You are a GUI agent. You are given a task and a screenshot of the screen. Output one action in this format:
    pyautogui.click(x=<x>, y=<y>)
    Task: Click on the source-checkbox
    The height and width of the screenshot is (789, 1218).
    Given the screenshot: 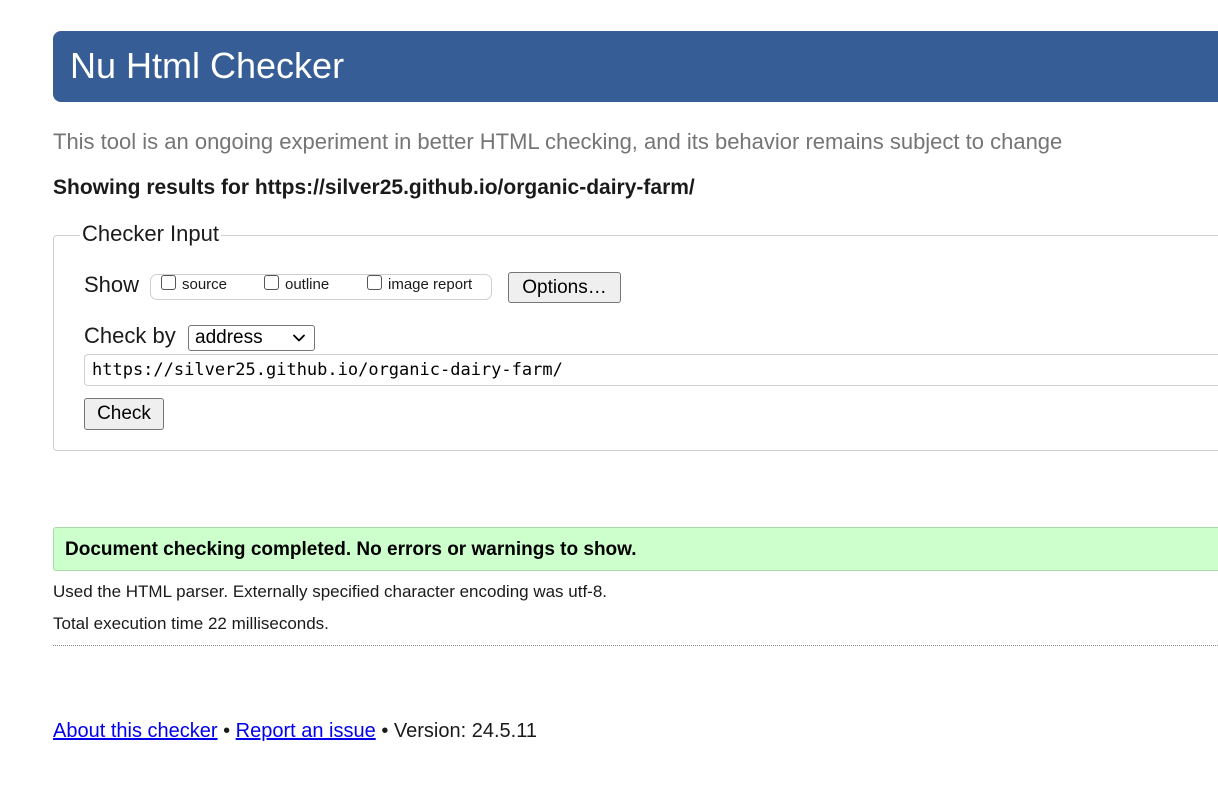 What is the action you would take?
    pyautogui.click(x=168, y=282)
    